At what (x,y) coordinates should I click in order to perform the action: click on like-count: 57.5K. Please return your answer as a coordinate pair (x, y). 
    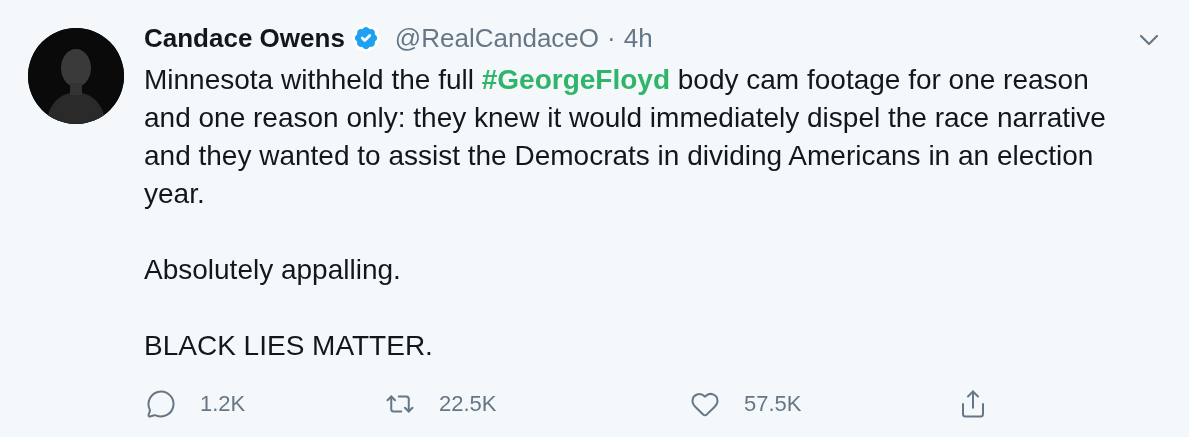
    Looking at the image, I should click on (773, 404).